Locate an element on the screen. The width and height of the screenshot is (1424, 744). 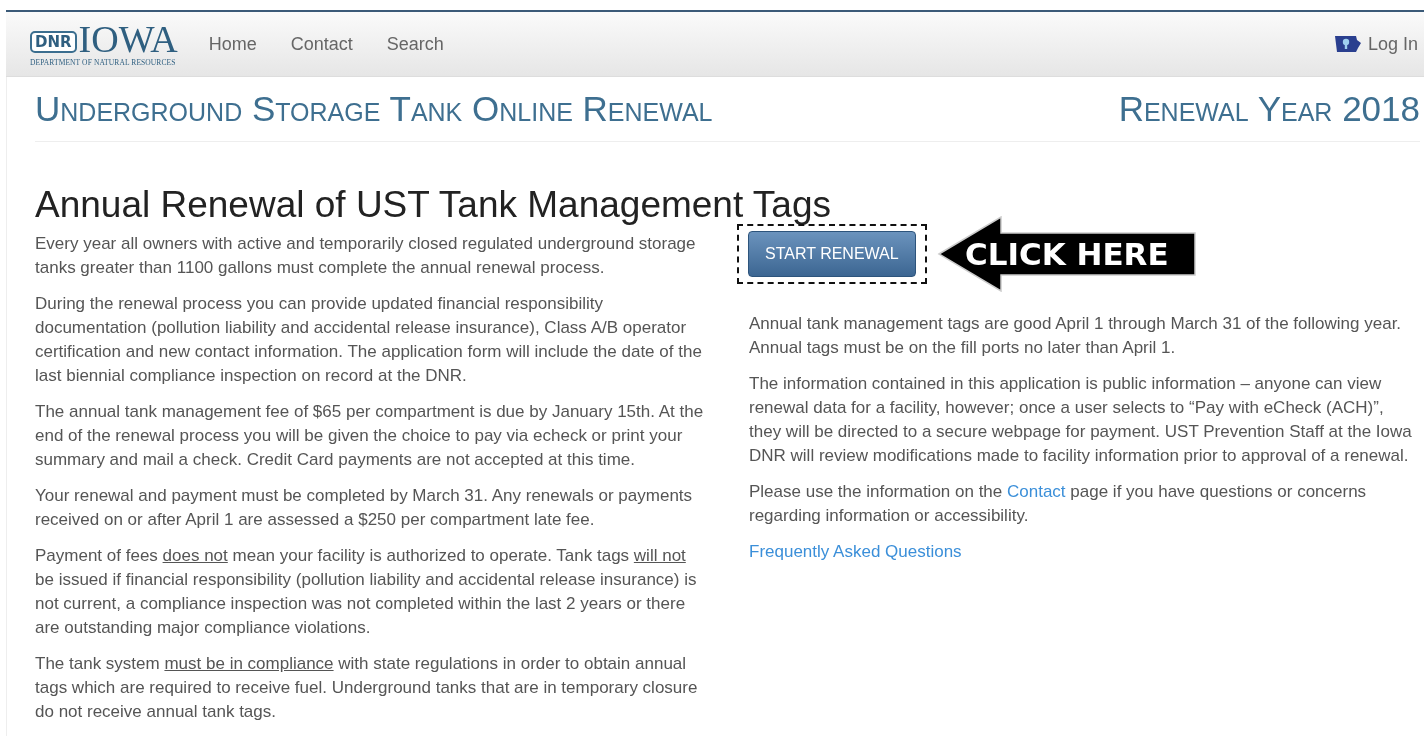
paragraph: The annual tank management fee of $65 per compartment is due by January 15th. At the end of the renewal process you will be given the choice to pay via echeck or print your summary and mail a check. Credit Card payments are not accepted at this time. is located at coordinates (370, 436).